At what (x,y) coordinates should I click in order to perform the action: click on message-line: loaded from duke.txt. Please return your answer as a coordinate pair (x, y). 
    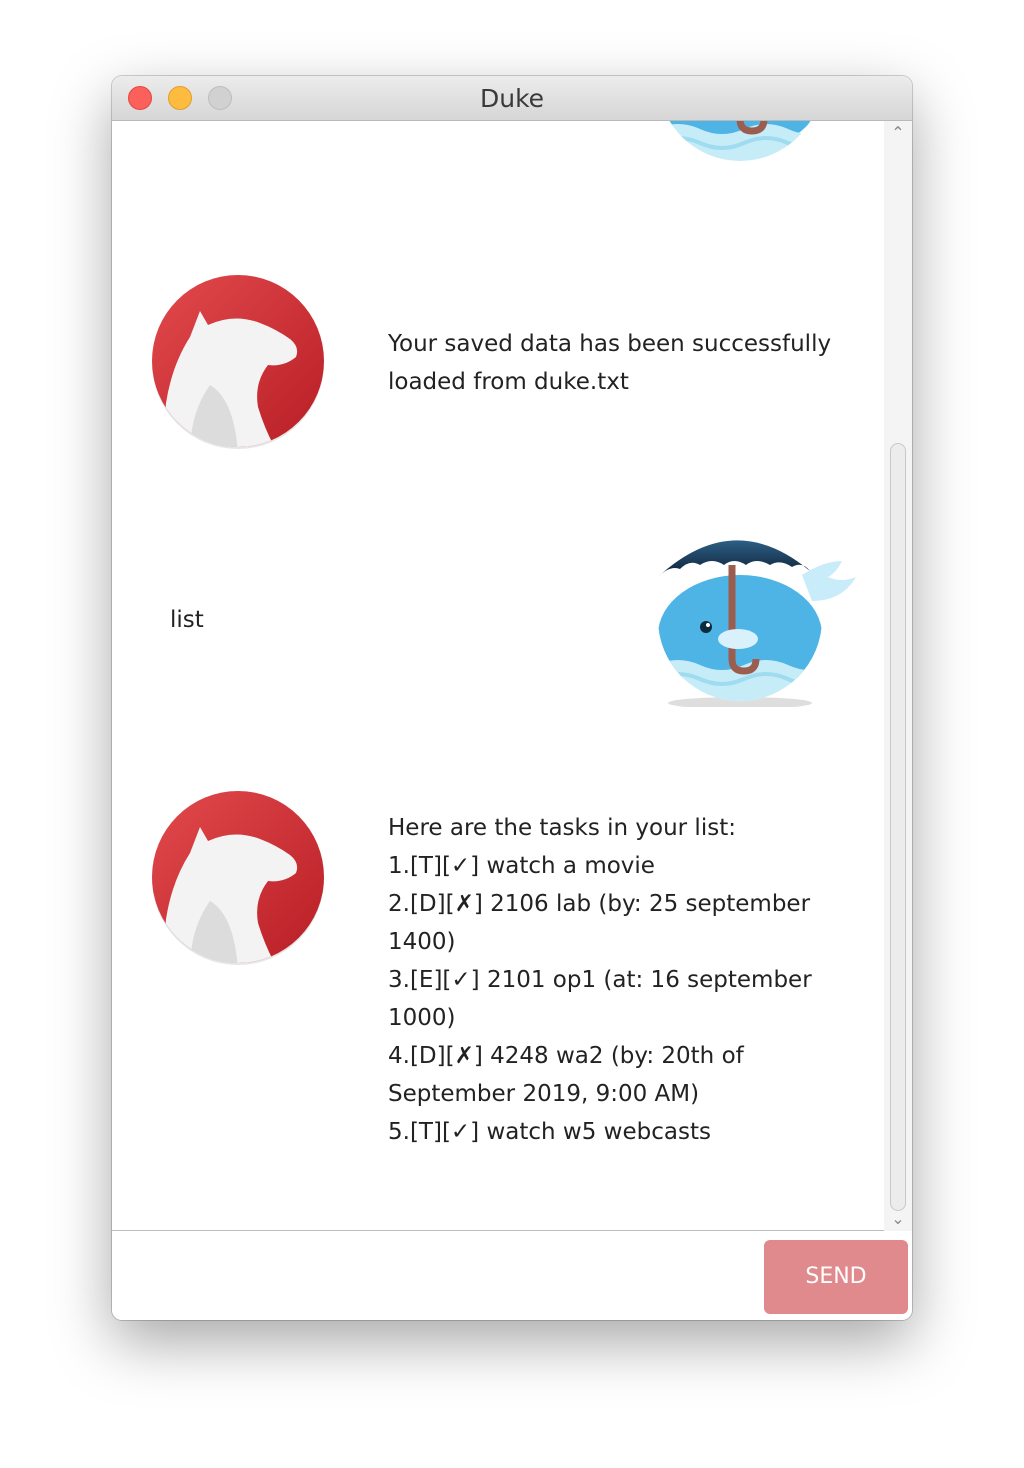
    Looking at the image, I should click on (508, 382).